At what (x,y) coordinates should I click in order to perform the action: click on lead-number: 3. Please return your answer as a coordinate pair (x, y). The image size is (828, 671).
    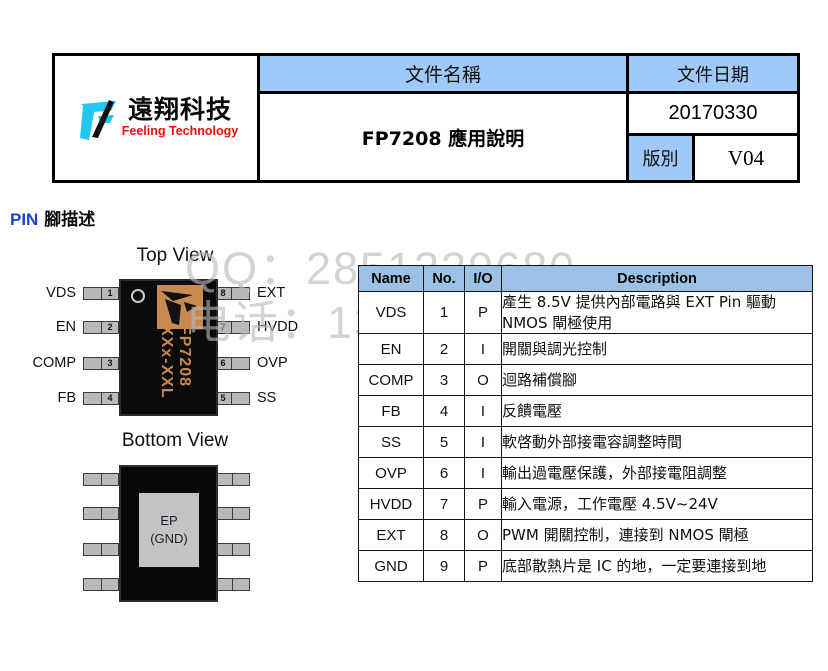
    Looking at the image, I should click on (109, 363).